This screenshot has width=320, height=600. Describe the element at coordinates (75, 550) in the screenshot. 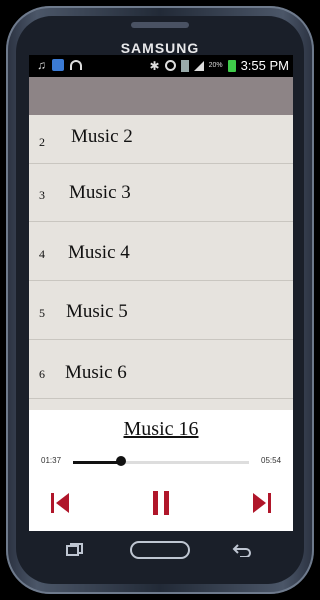

I see `recent-apps-icon` at that location.